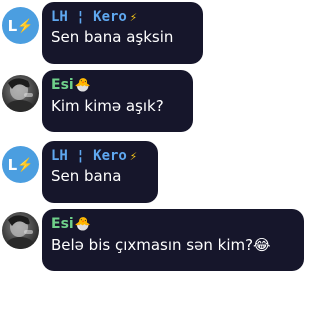 This screenshot has width=320, height=320. What do you see at coordinates (107, 106) in the screenshot?
I see `message-text: Kim kimə aşık?` at bounding box center [107, 106].